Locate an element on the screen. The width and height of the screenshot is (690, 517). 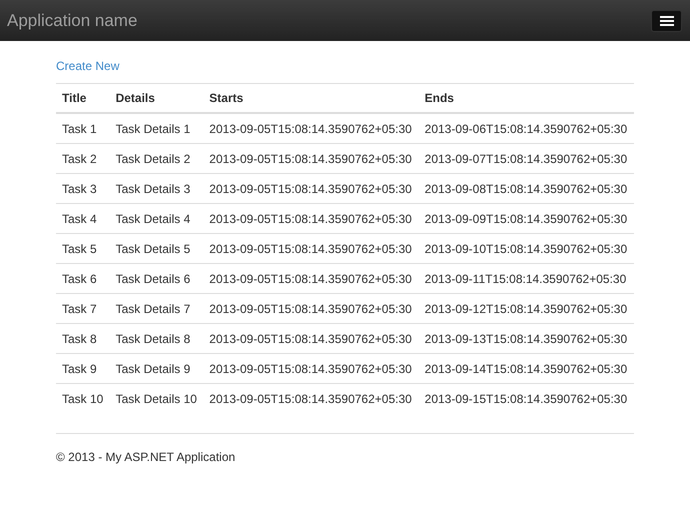
menu-icon is located at coordinates (667, 21).